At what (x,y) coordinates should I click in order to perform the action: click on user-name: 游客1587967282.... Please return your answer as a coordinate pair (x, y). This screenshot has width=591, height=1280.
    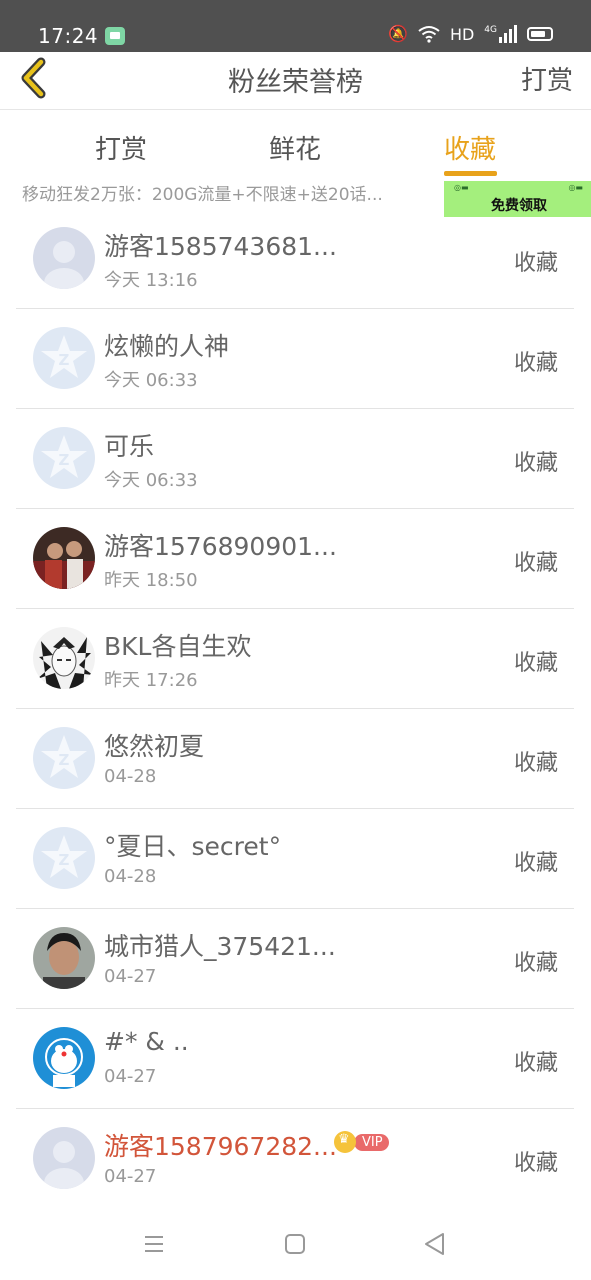
    Looking at the image, I should click on (220, 1146).